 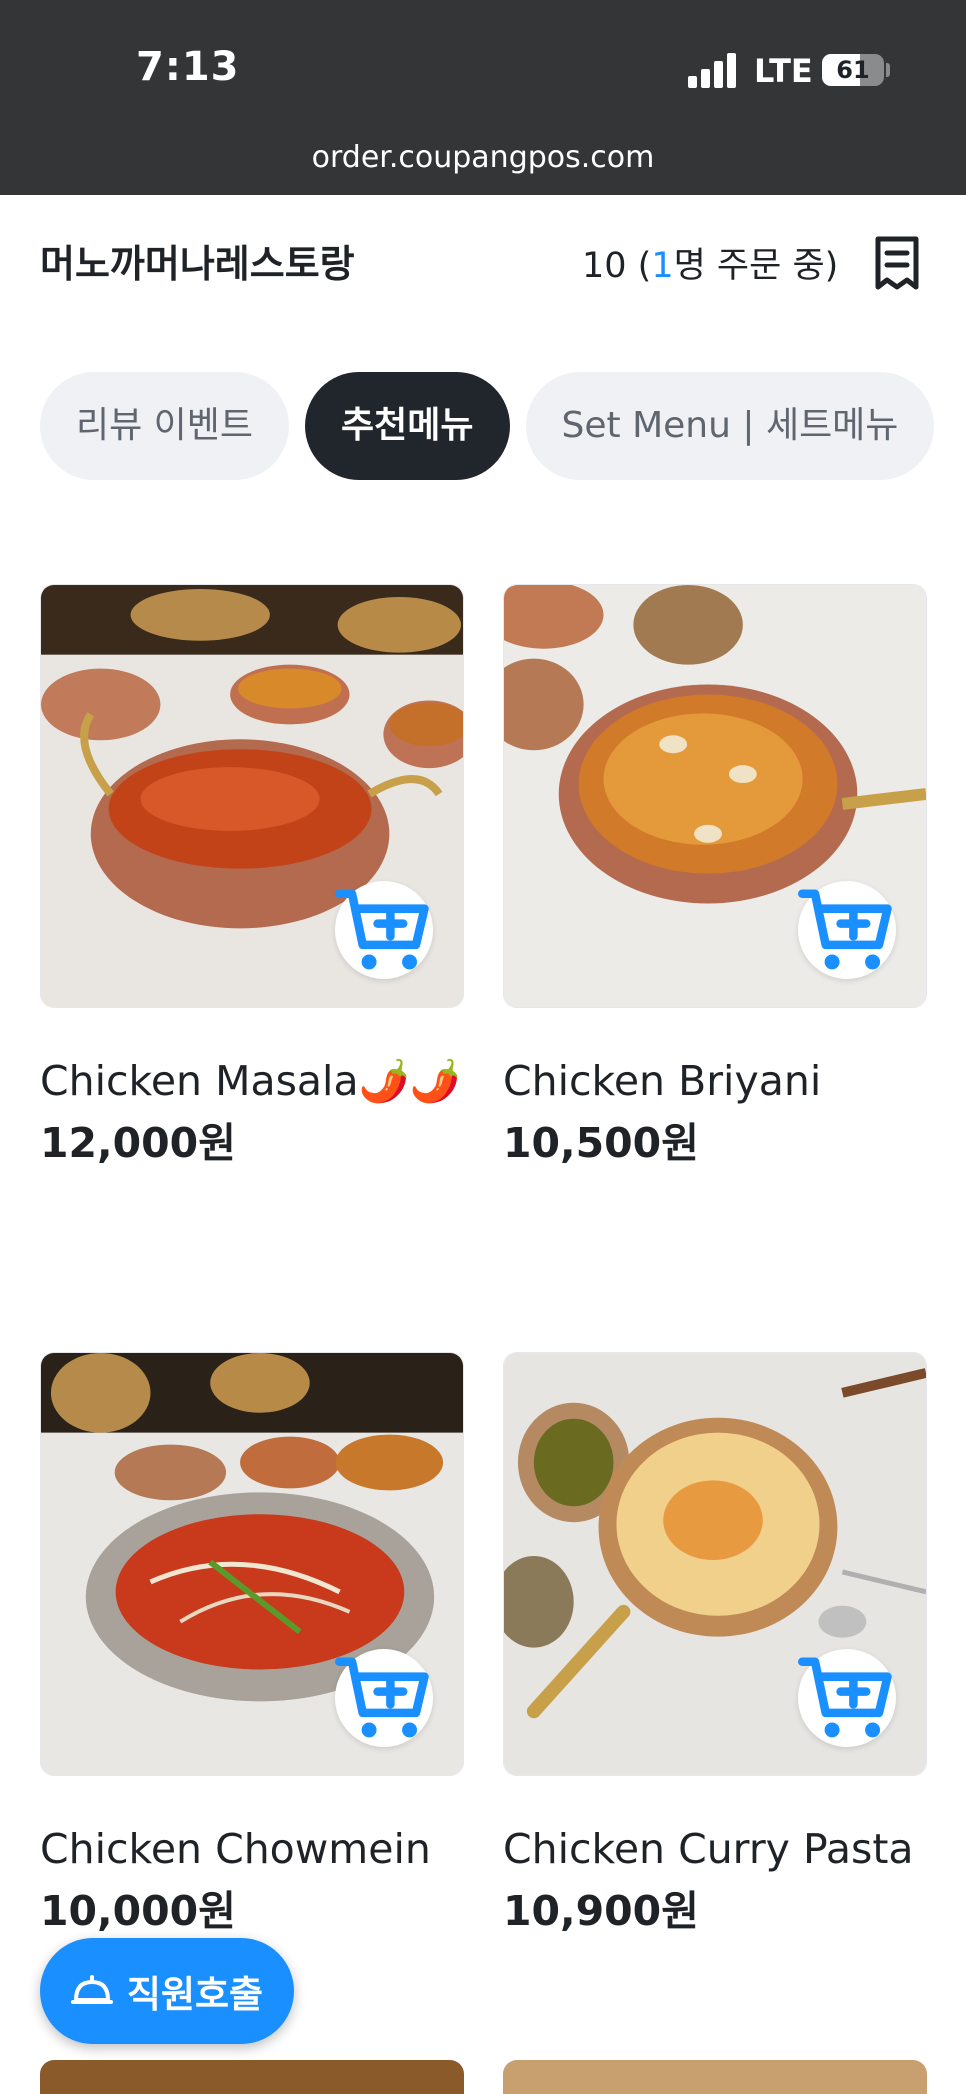 I want to click on menu-item-name: Chicken Chowmein, so click(x=235, y=1849).